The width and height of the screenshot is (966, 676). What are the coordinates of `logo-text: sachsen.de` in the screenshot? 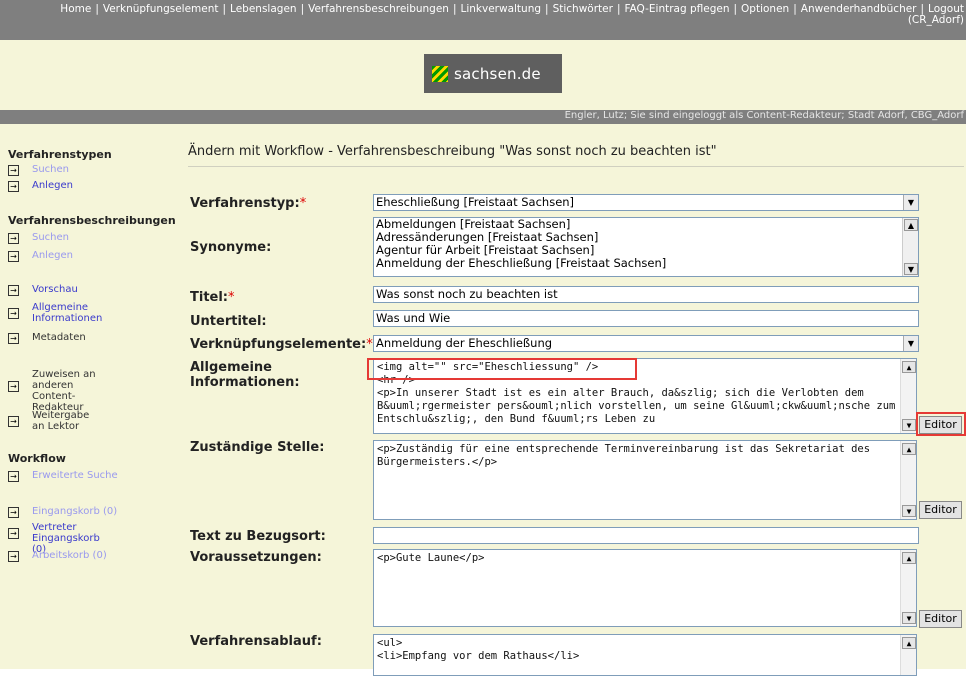 It's located at (497, 73).